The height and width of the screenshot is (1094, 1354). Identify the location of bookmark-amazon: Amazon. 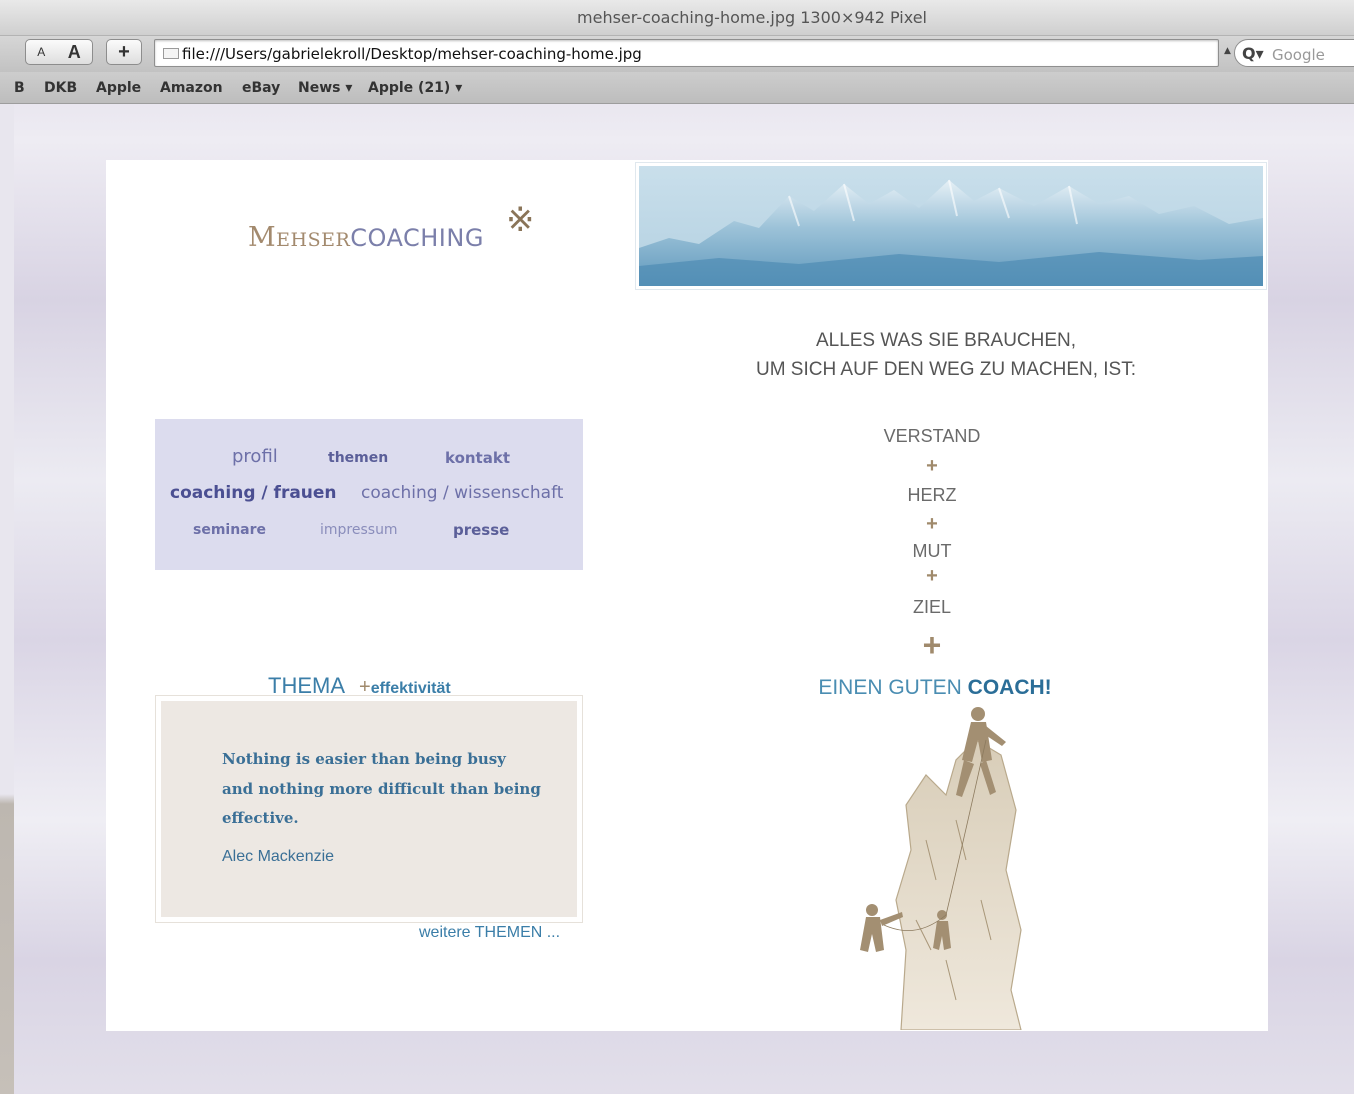
(191, 88).